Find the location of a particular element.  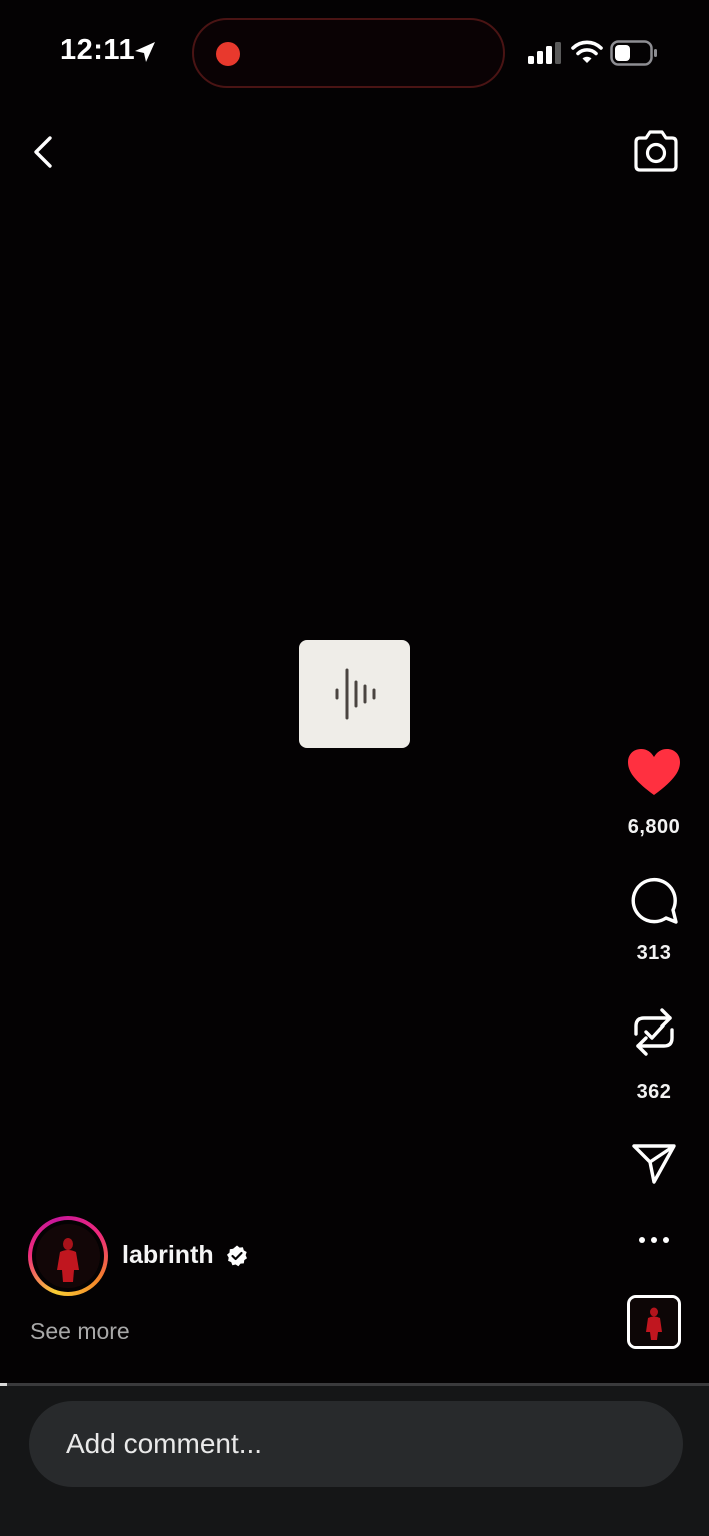

cellular-signal-icon is located at coordinates (544, 53).